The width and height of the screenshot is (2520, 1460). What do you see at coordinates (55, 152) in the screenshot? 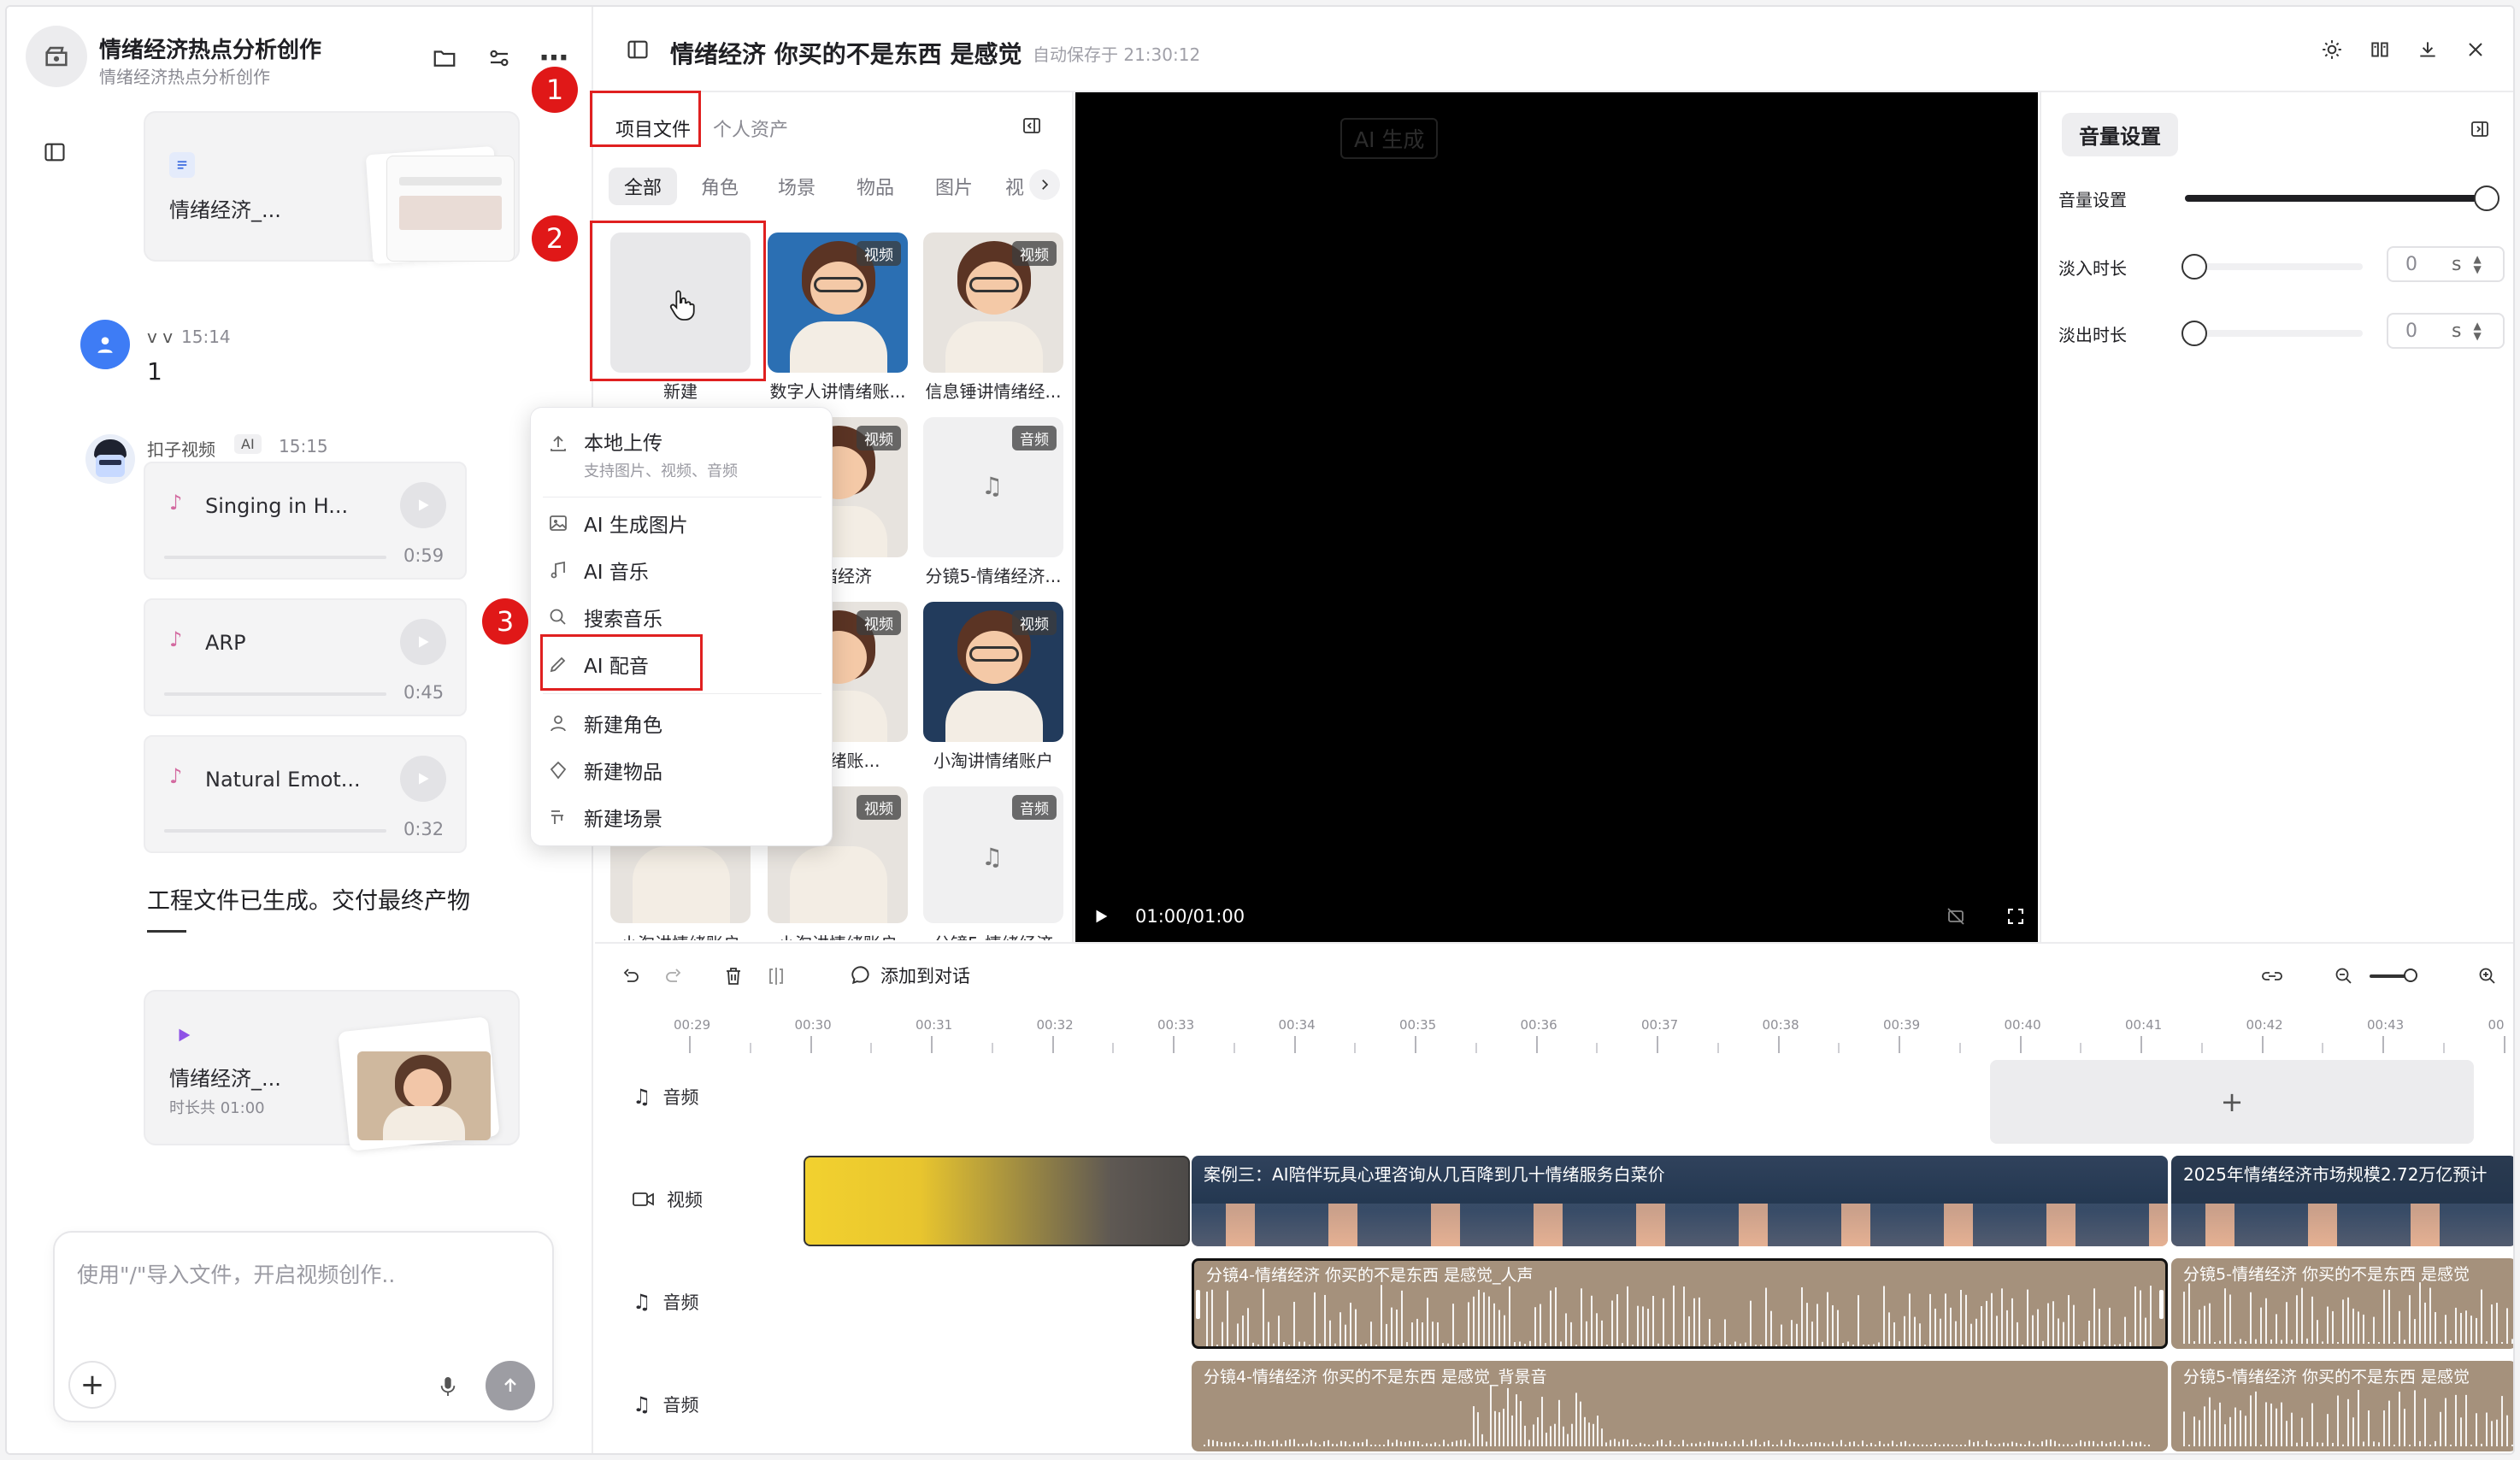
I see `sidebar-toggle-icon` at bounding box center [55, 152].